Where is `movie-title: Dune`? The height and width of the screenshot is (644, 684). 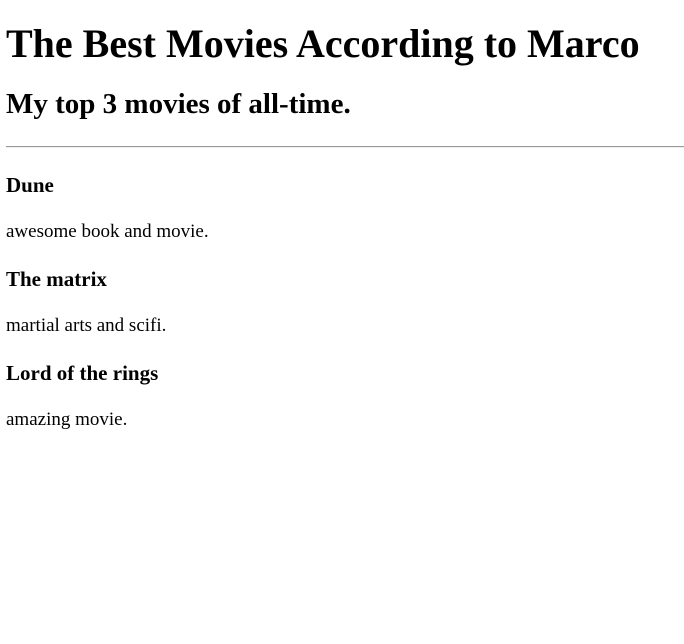 movie-title: Dune is located at coordinates (30, 185).